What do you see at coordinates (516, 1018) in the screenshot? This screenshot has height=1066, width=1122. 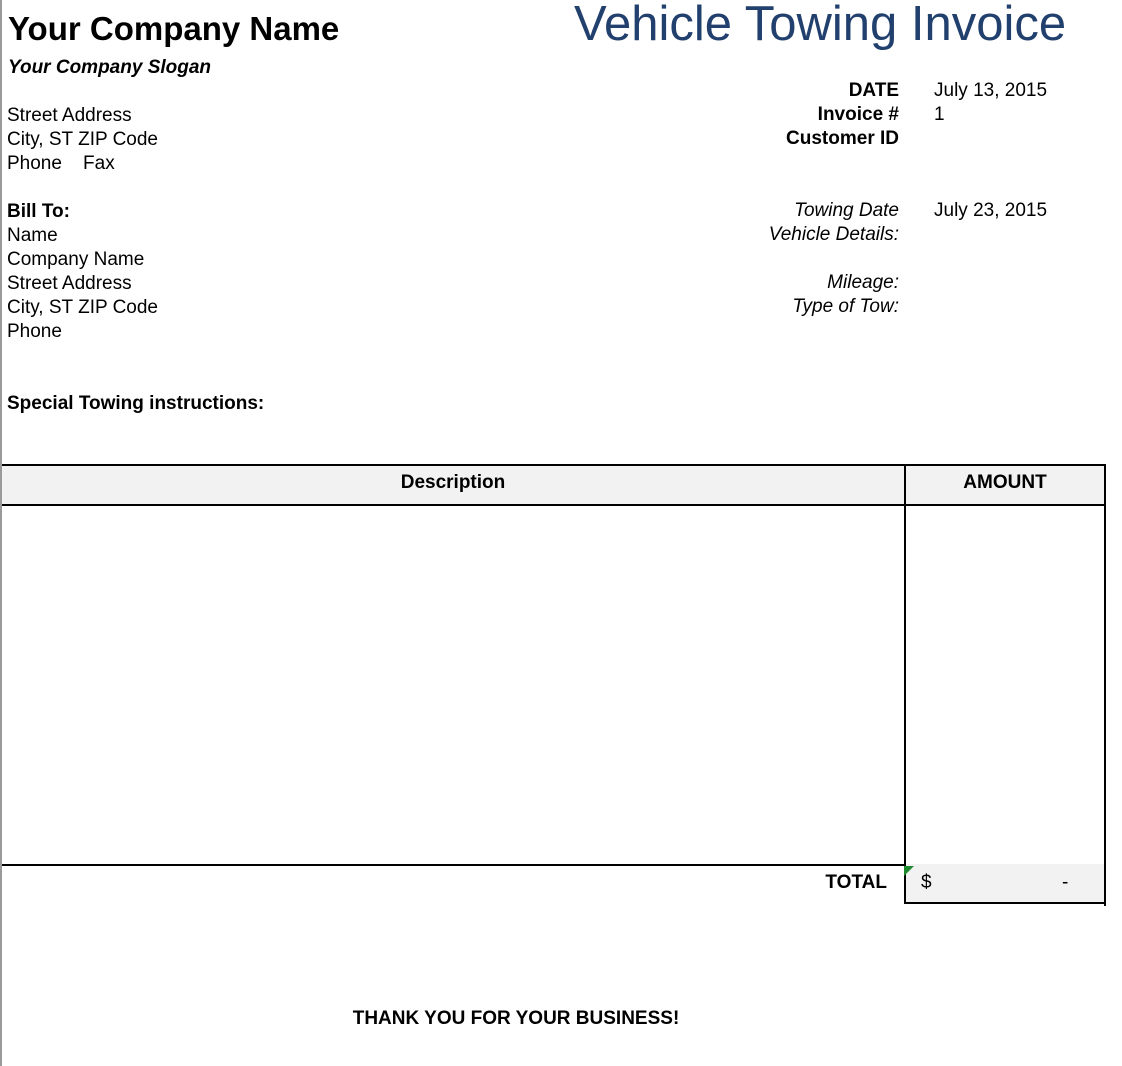 I see `thank-you-message: THANK YOU FOR YOUR BUSINESS!` at bounding box center [516, 1018].